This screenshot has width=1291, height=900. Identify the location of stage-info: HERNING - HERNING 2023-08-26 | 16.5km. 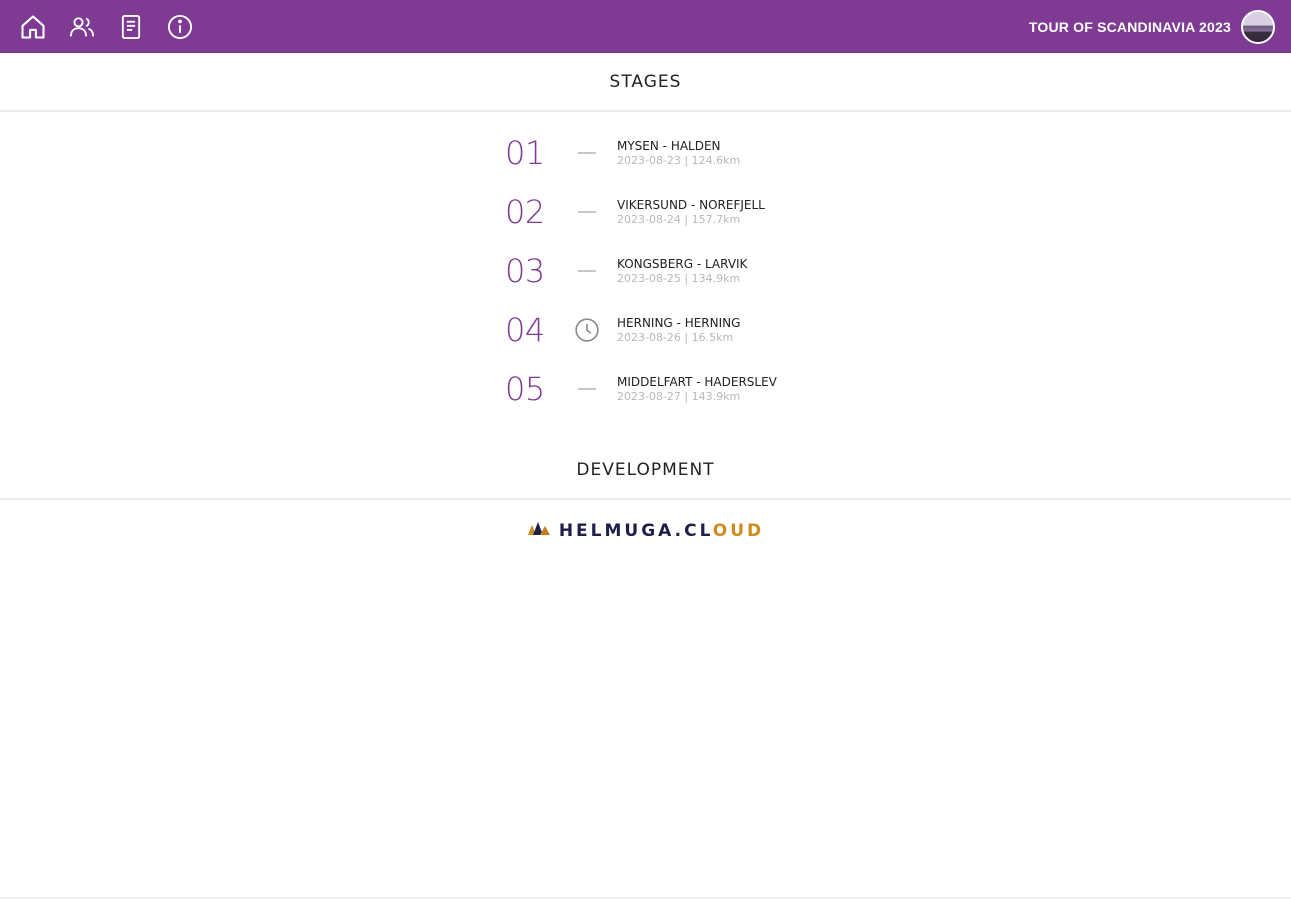
(678, 330).